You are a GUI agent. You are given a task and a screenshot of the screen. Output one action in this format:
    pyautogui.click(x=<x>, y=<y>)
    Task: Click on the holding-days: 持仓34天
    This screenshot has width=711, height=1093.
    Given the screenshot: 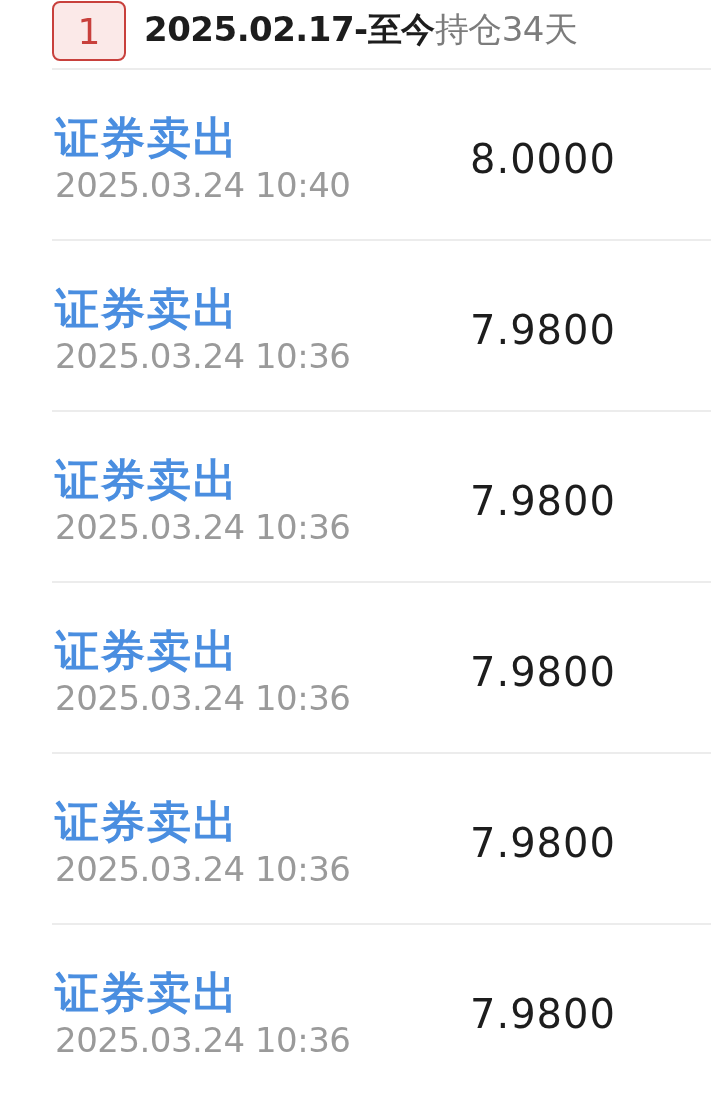 What is the action you would take?
    pyautogui.click(x=506, y=30)
    